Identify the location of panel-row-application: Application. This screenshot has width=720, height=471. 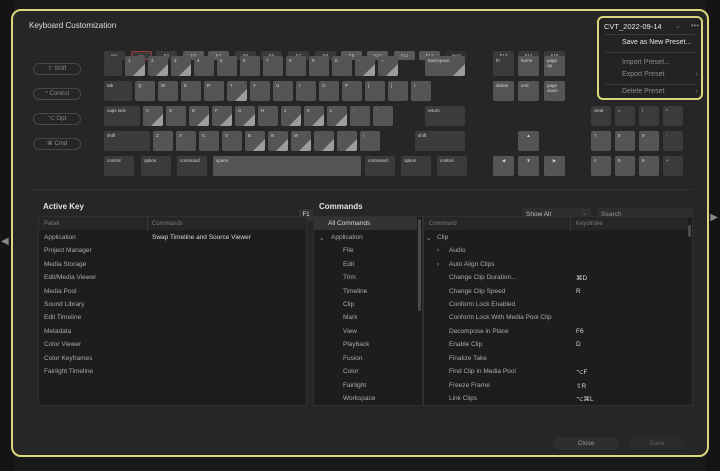
(60, 237).